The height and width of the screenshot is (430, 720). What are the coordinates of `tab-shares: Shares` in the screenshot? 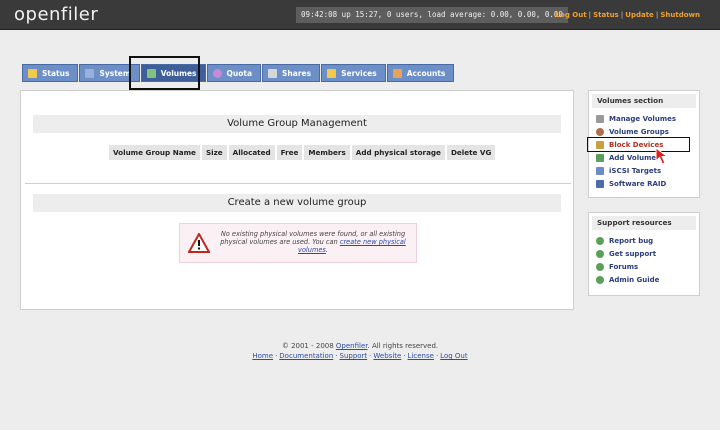 It's located at (291, 73).